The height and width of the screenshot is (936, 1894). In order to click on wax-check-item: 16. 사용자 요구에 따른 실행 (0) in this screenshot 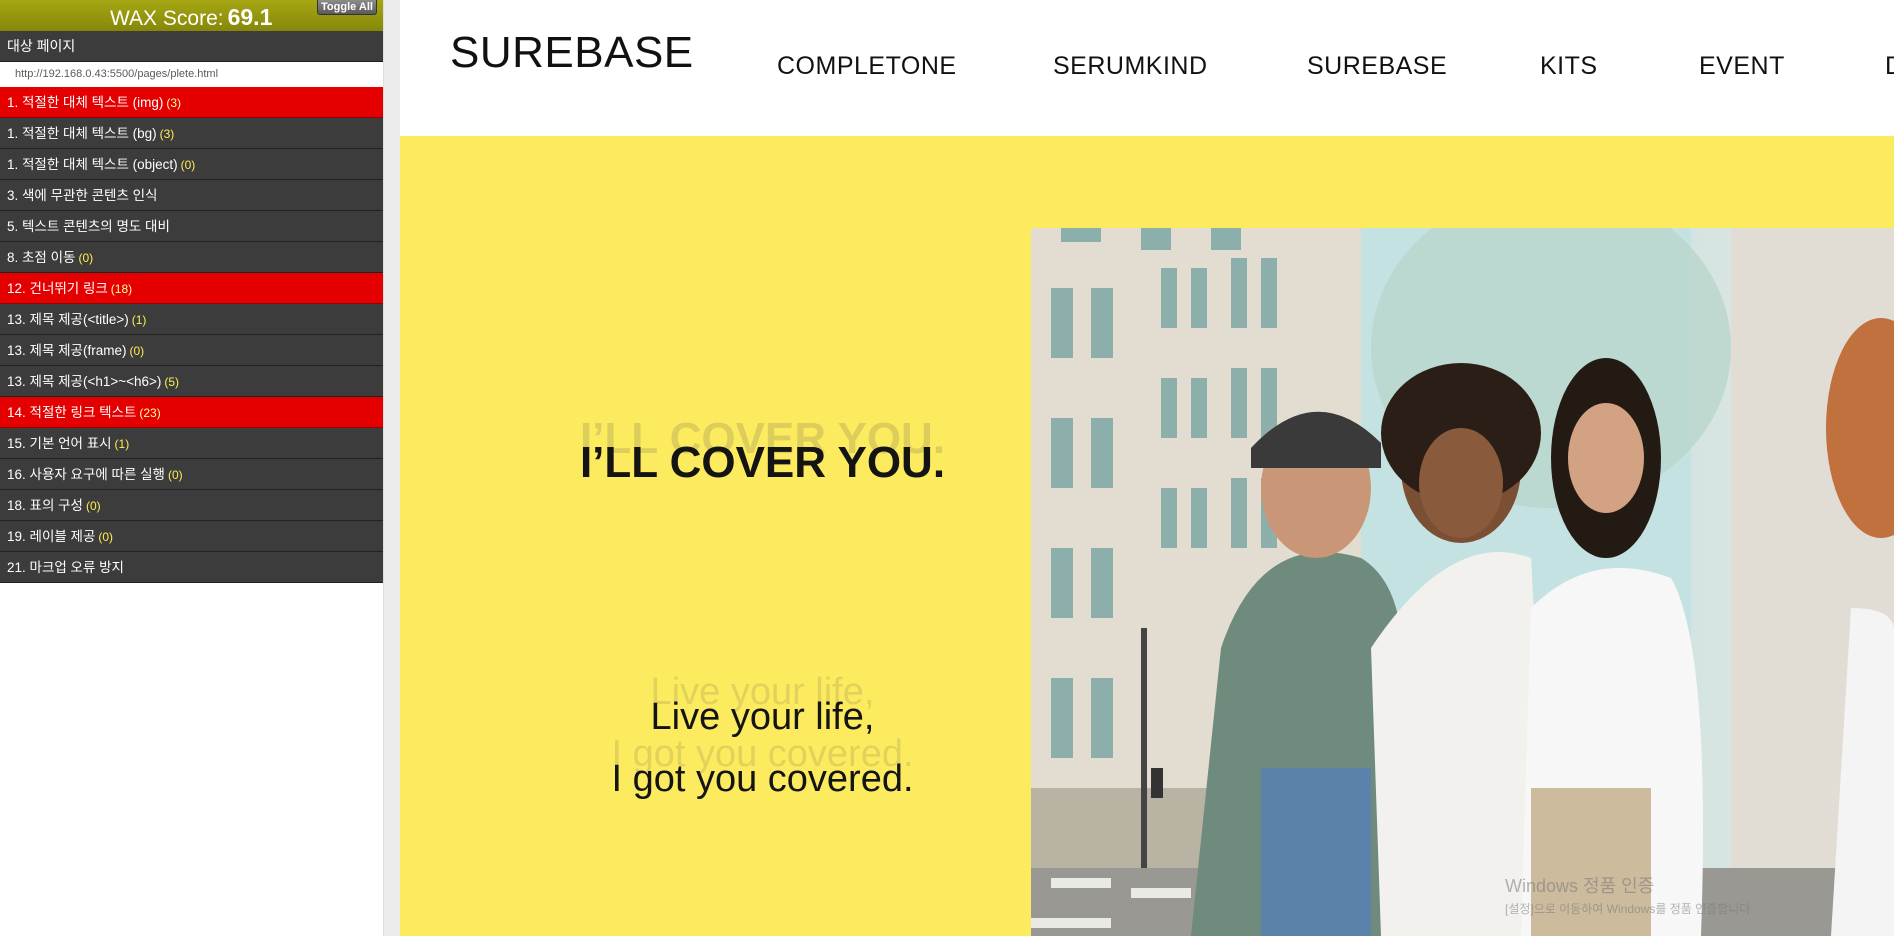, I will do `click(191, 474)`.